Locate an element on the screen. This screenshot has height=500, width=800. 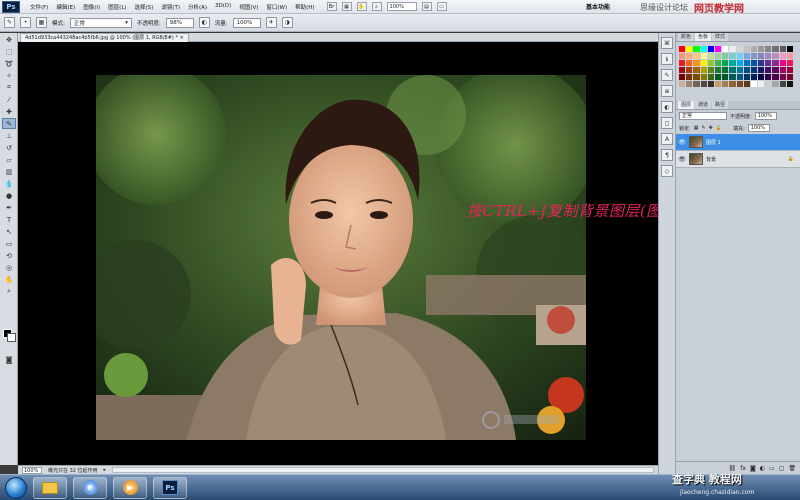
dodge-tool-icon: ● is located at coordinates (9, 195).